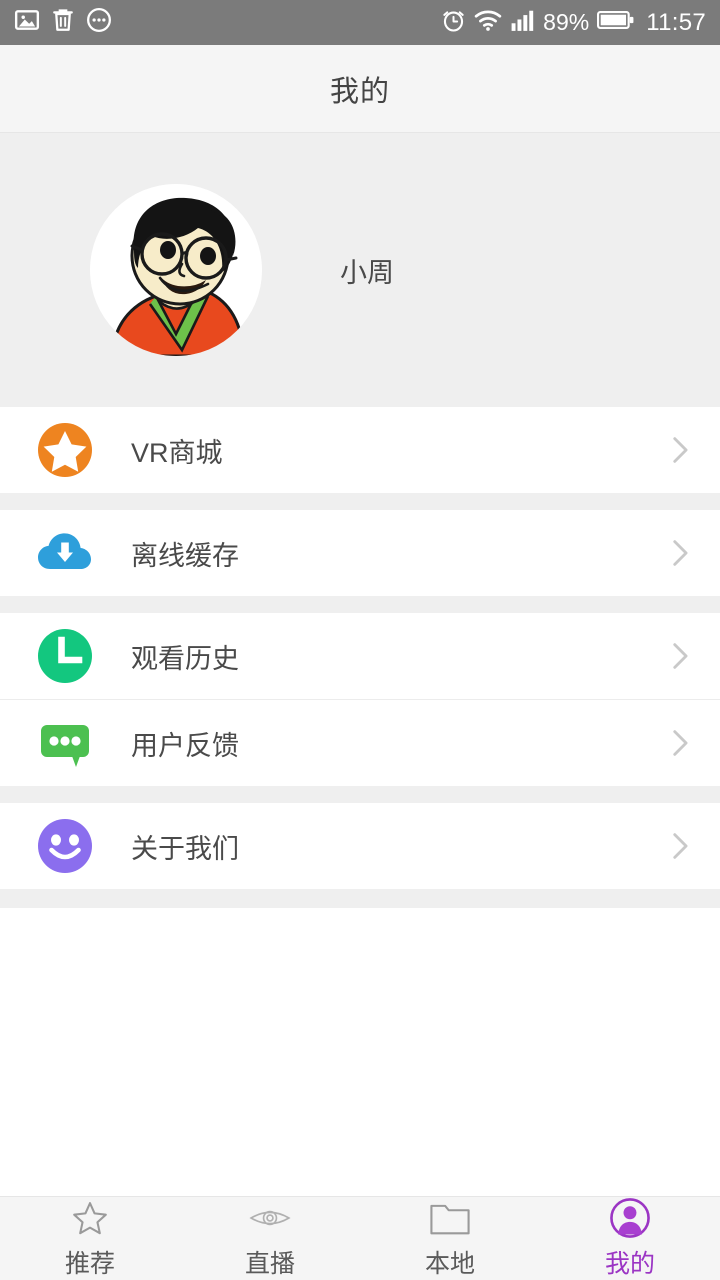  I want to click on status-bar-clock: 11:57, so click(676, 22).